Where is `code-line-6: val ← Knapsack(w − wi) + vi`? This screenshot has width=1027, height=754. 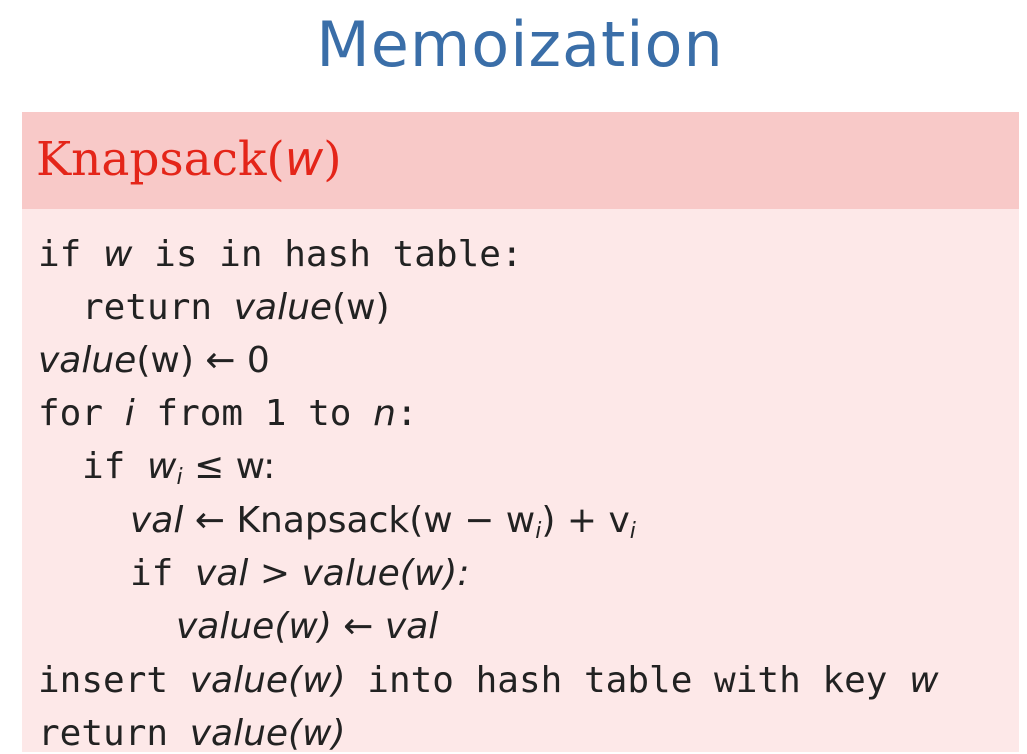 code-line-6: val ← Knapsack(w − wi) + vi is located at coordinates (383, 522).